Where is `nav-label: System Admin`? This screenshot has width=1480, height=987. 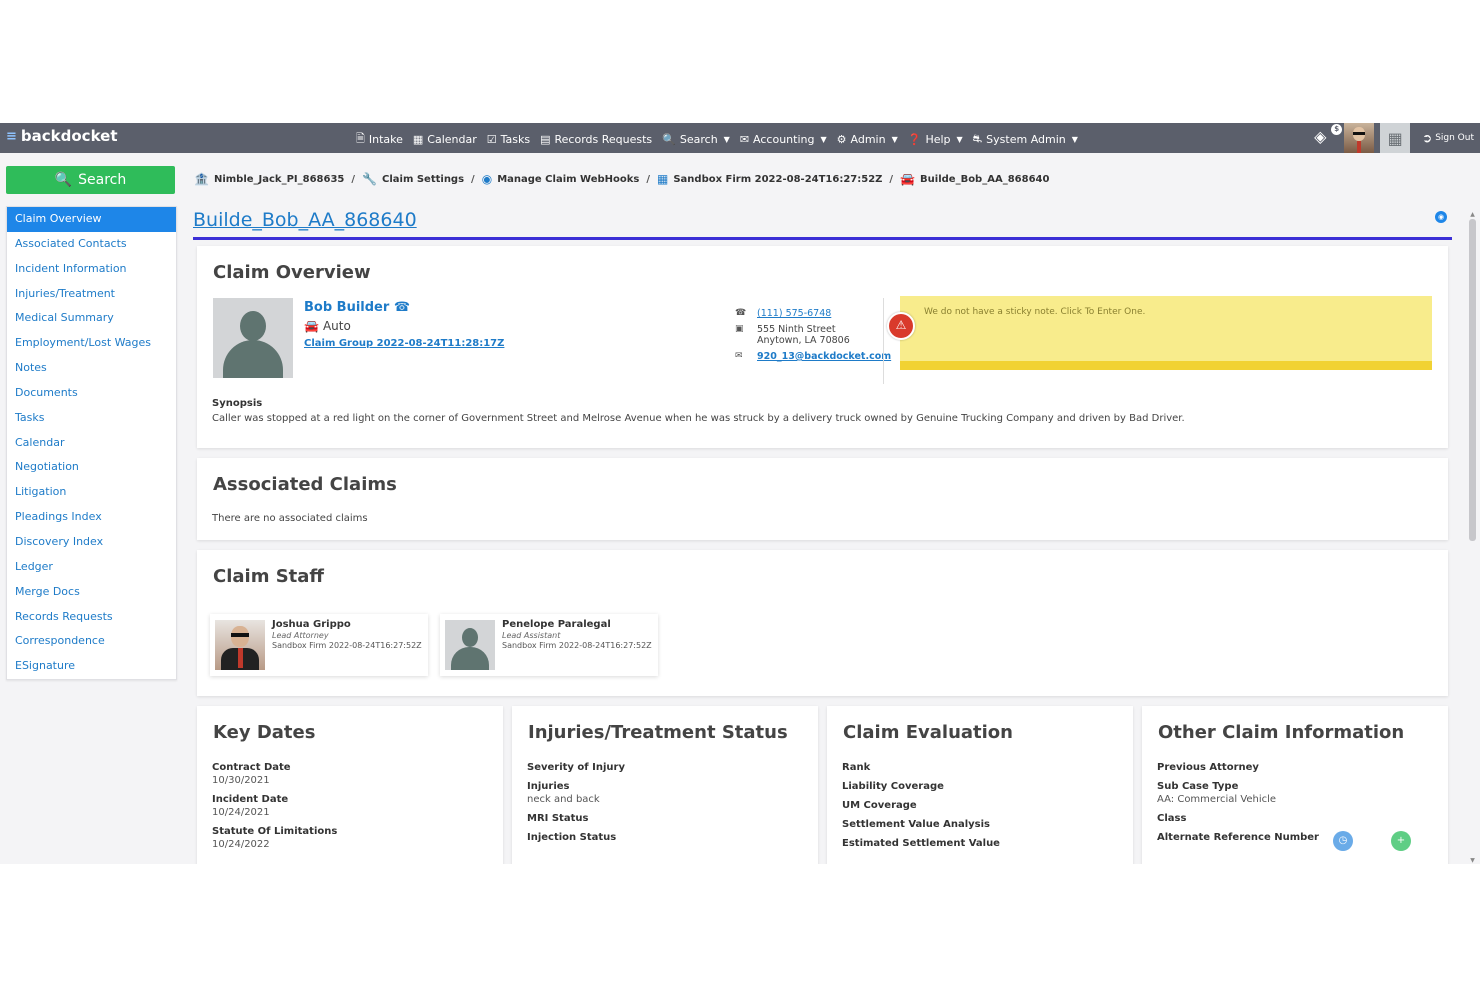 nav-label: System Admin is located at coordinates (1026, 139).